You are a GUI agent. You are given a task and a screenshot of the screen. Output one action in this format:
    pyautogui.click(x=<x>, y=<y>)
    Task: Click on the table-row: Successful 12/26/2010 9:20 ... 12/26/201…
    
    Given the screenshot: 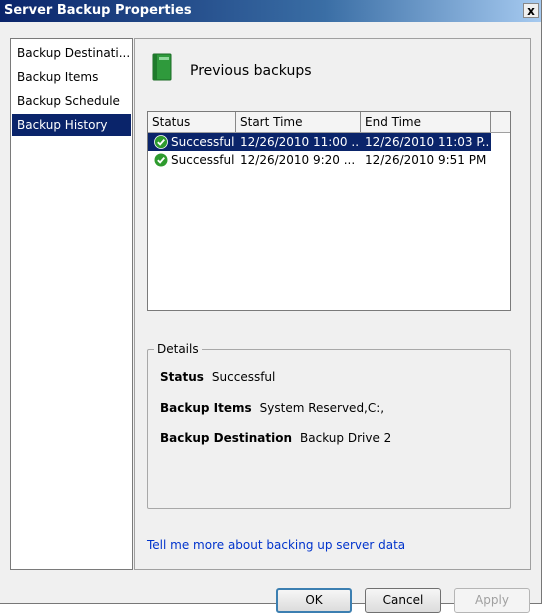 What is the action you would take?
    pyautogui.click(x=319, y=160)
    